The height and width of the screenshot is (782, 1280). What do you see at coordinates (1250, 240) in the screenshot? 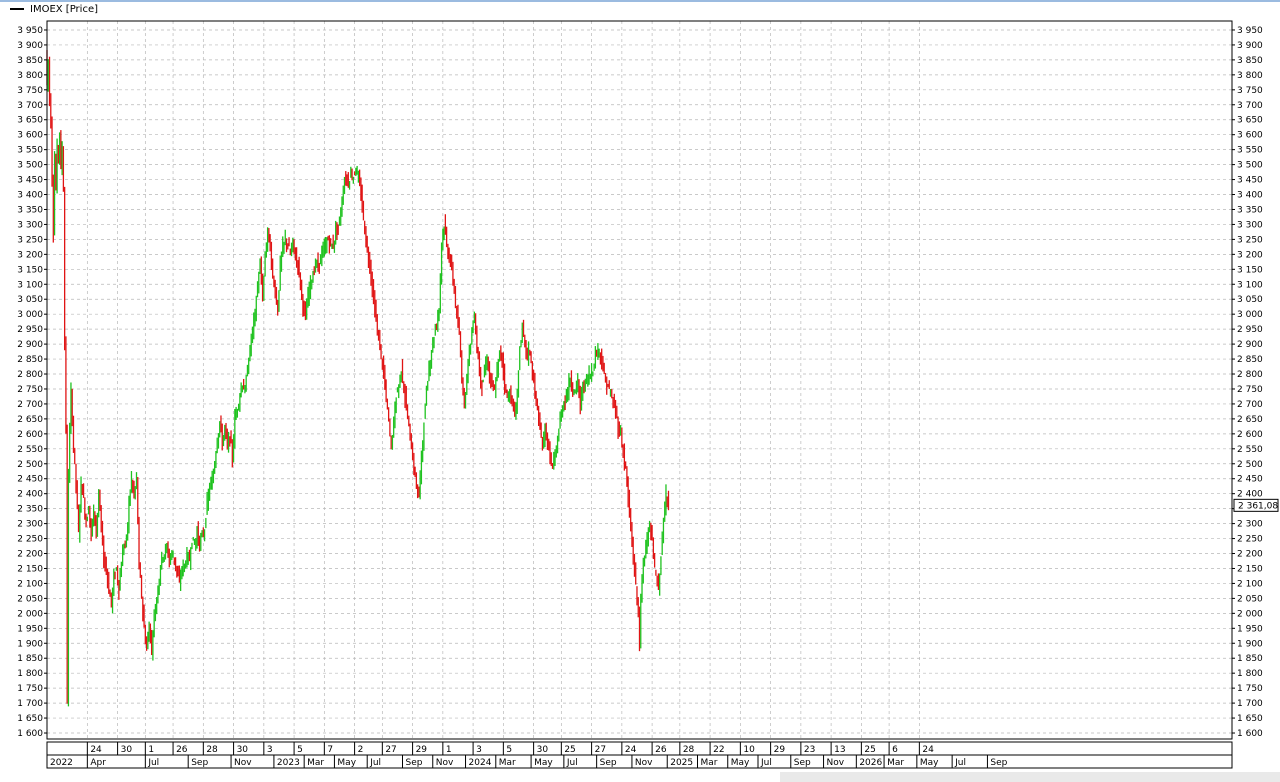
I see `y-tick-label-right: 3 250` at bounding box center [1250, 240].